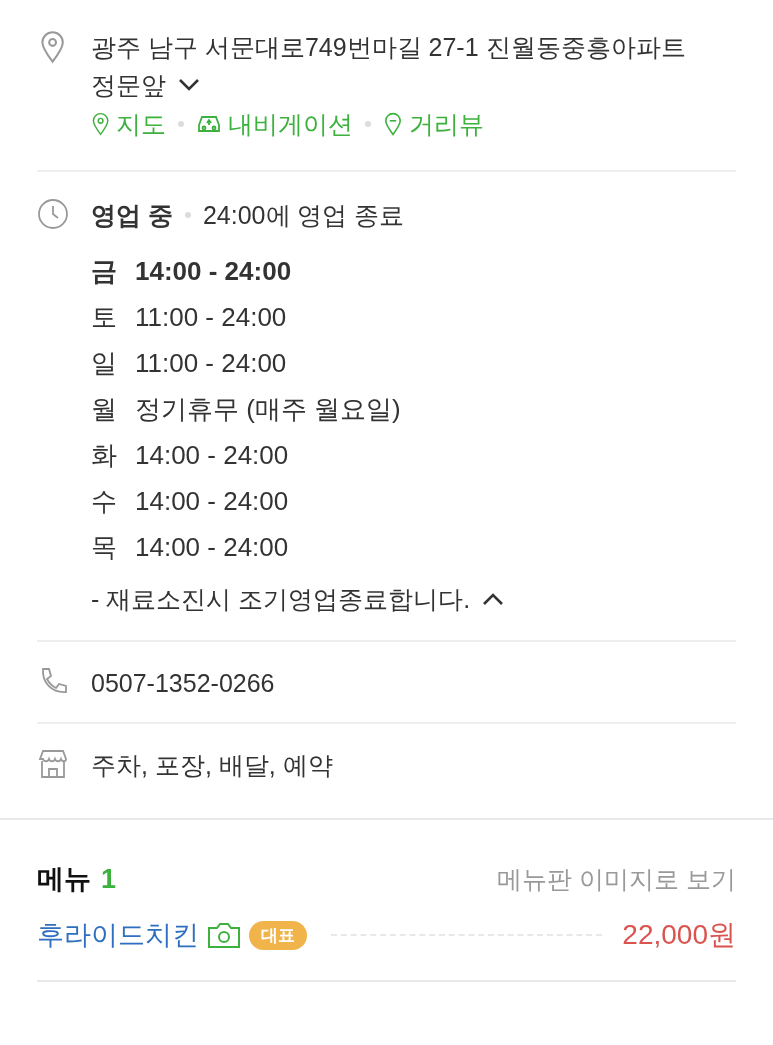 This screenshot has height=1045, width=773. I want to click on menu-item-name: 후라이드치킨, so click(118, 935).